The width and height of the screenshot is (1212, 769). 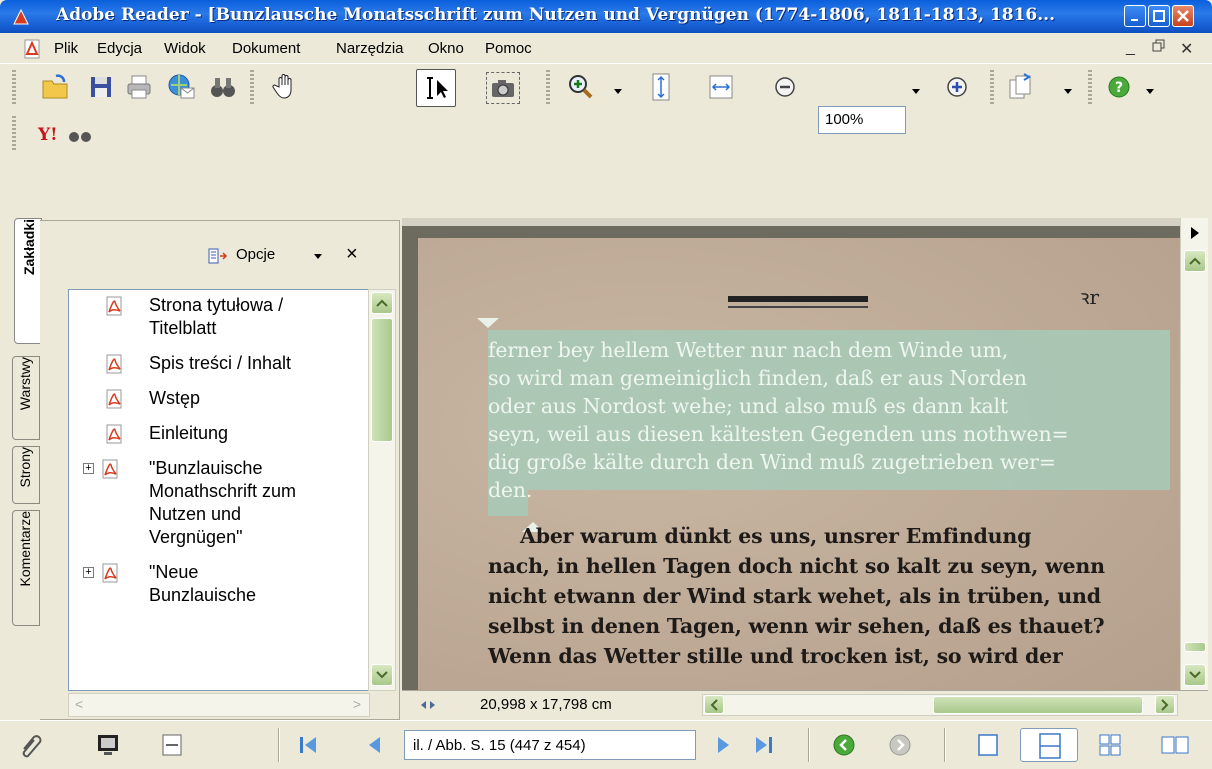 What do you see at coordinates (1186, 49) in the screenshot?
I see `doc-close-button: ✕` at bounding box center [1186, 49].